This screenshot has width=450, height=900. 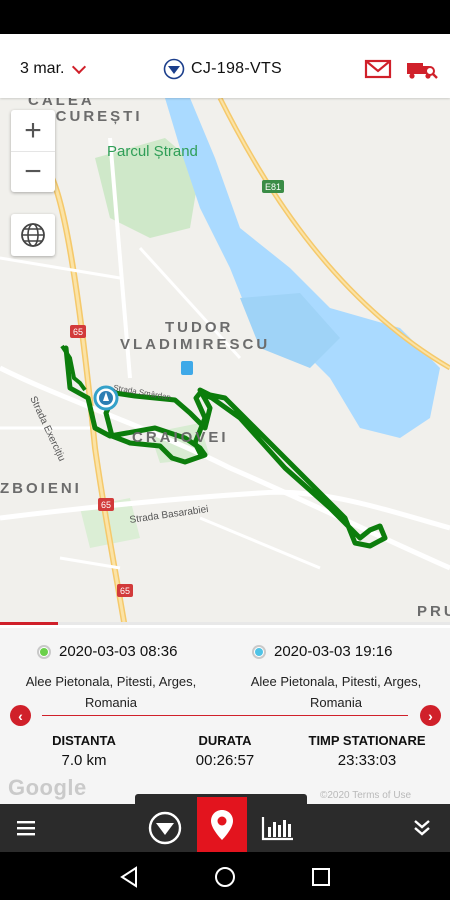 What do you see at coordinates (84, 751) in the screenshot?
I see `stat-distance: DISTANTA 7.0 km` at bounding box center [84, 751].